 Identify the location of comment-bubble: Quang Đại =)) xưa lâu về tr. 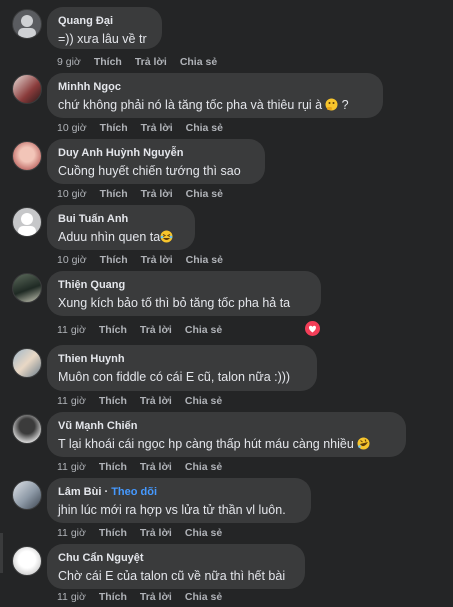
(104, 28).